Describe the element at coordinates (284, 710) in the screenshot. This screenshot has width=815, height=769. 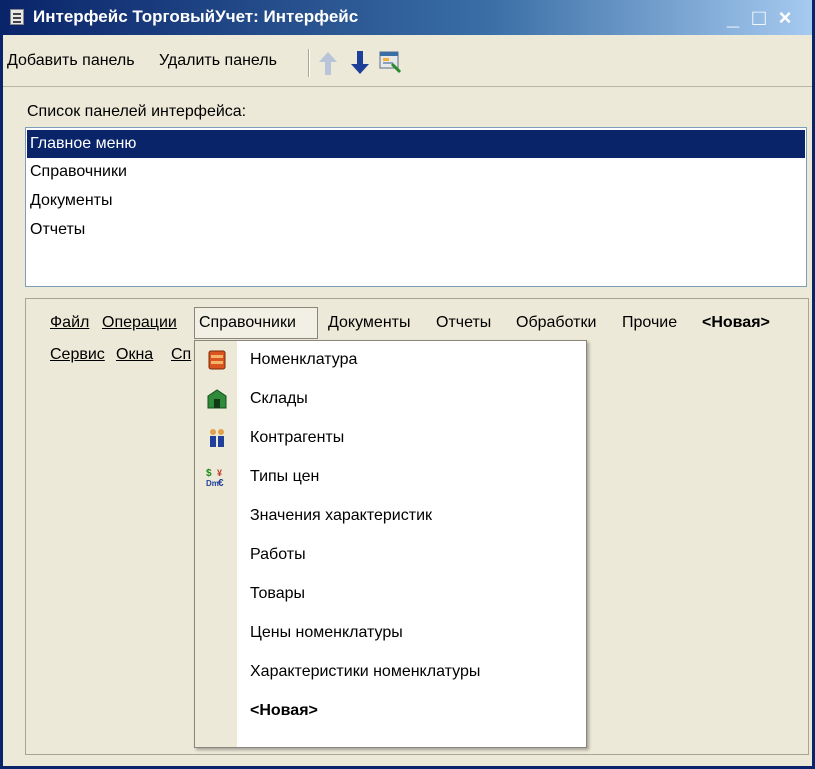
I see `dropdown-item-label: <Новая>` at that location.